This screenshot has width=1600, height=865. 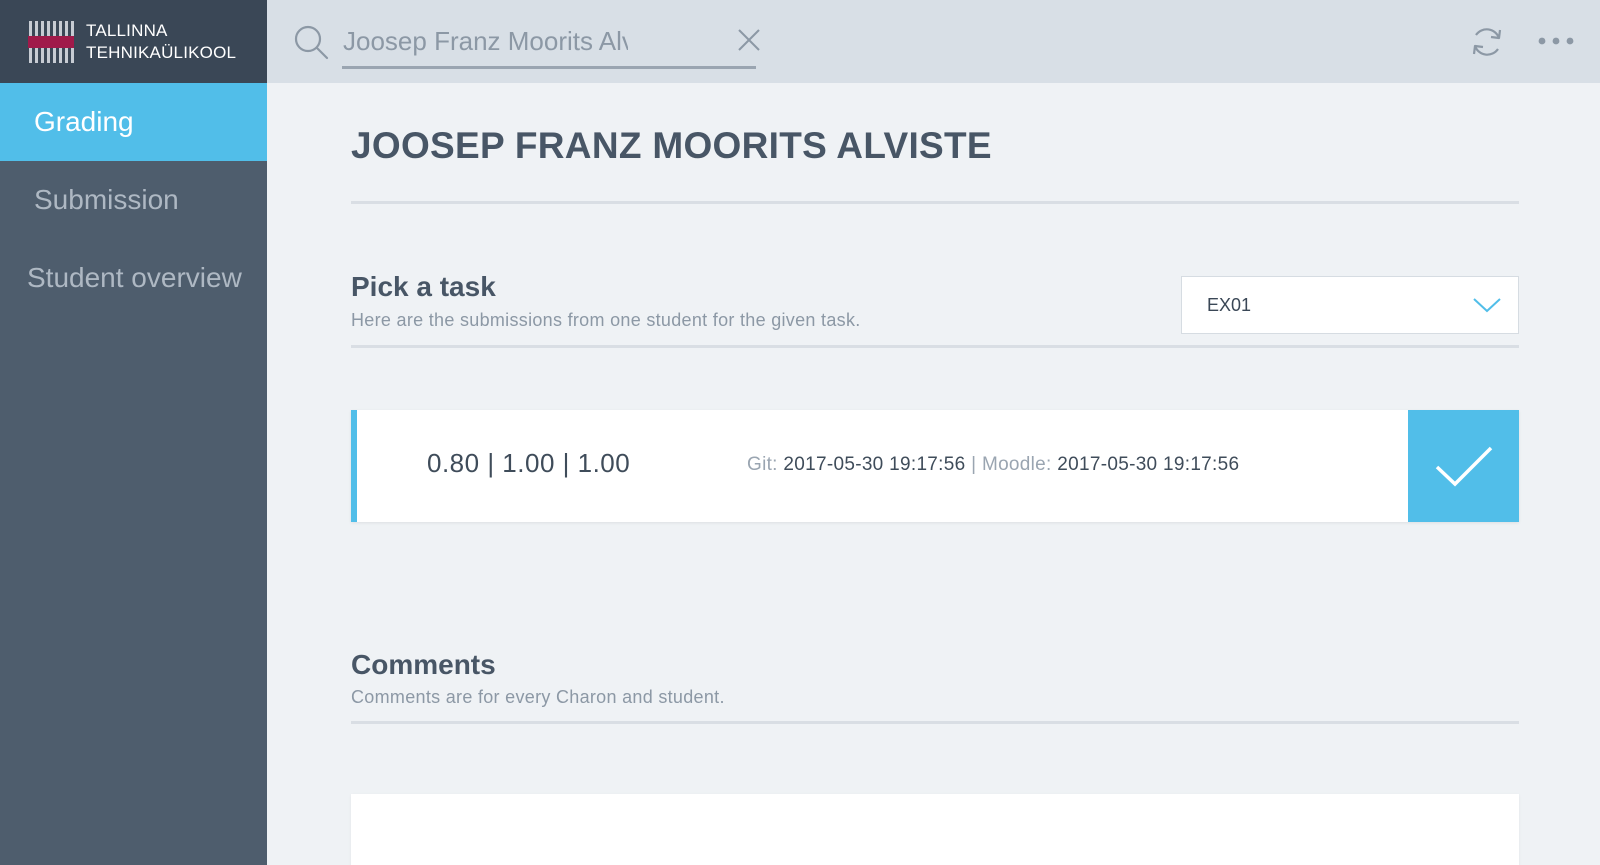 I want to click on brand-line-1: TALLINNA, so click(x=127, y=30).